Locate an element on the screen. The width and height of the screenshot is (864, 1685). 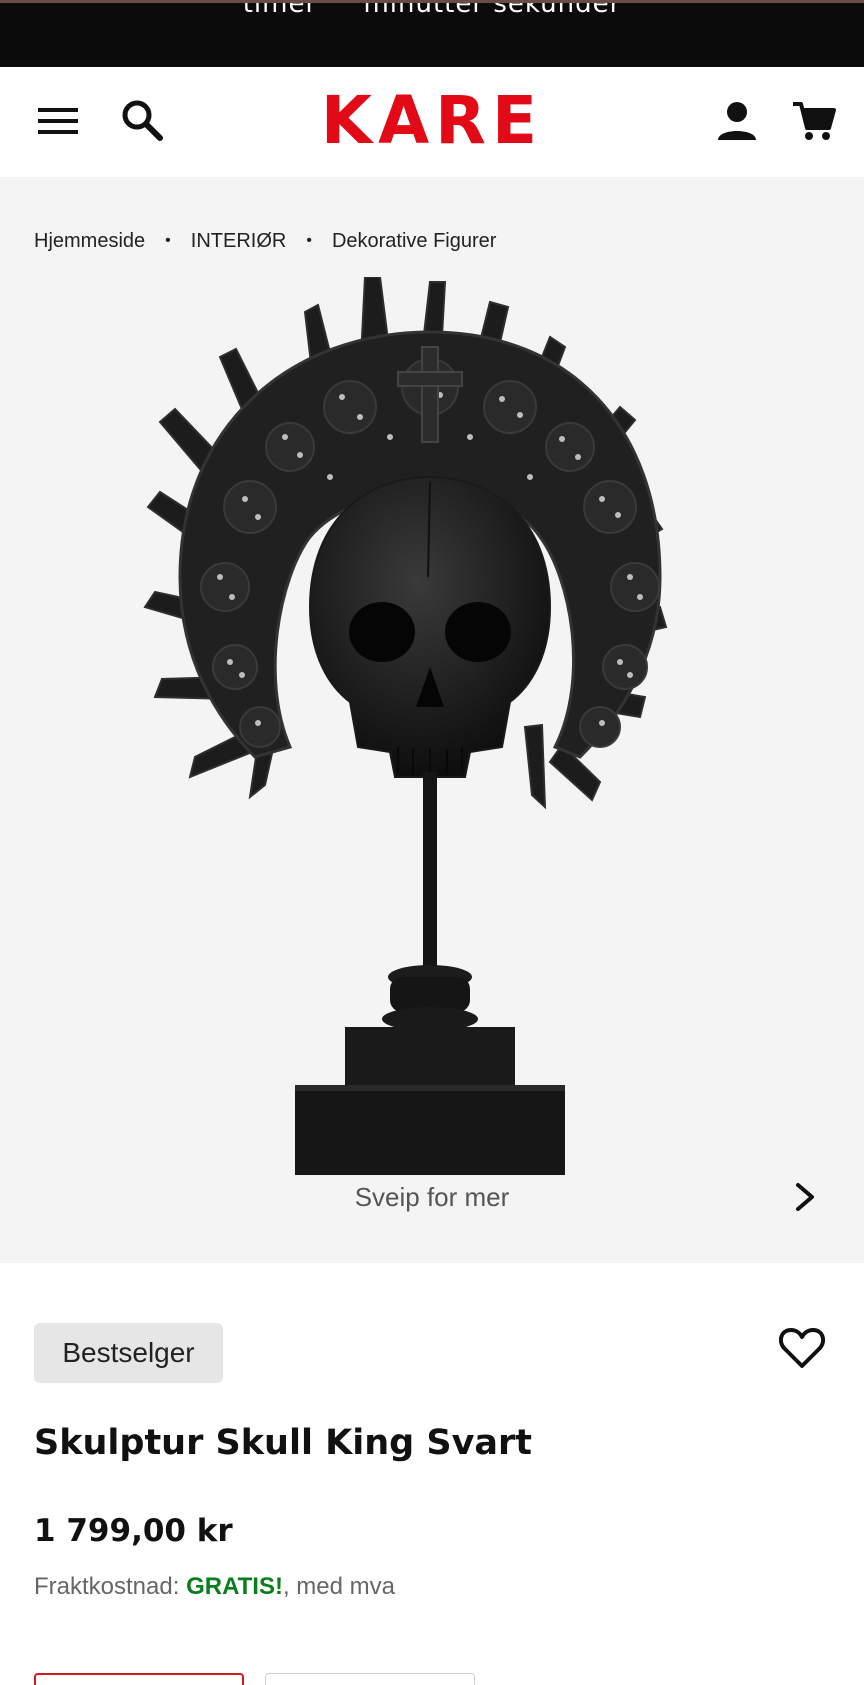
breadcrumb-interior: INTERIØR is located at coordinates (239, 241).